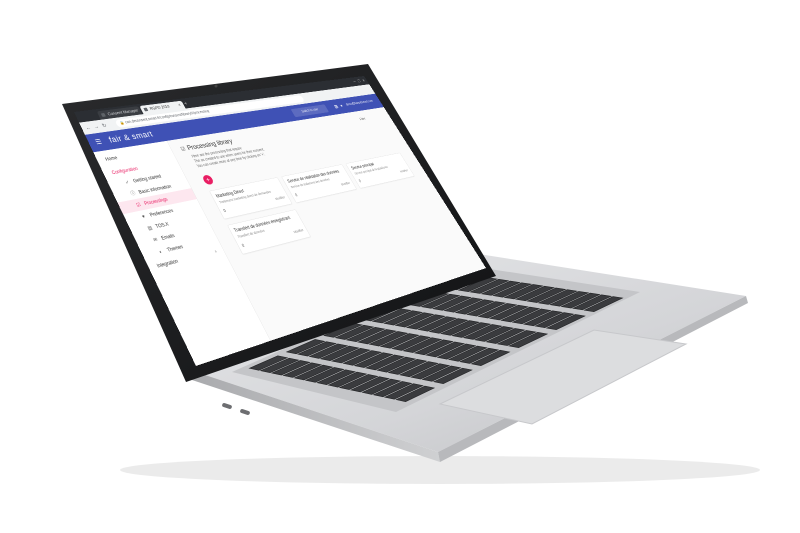  I want to click on minimize-icon: —, so click(353, 82).